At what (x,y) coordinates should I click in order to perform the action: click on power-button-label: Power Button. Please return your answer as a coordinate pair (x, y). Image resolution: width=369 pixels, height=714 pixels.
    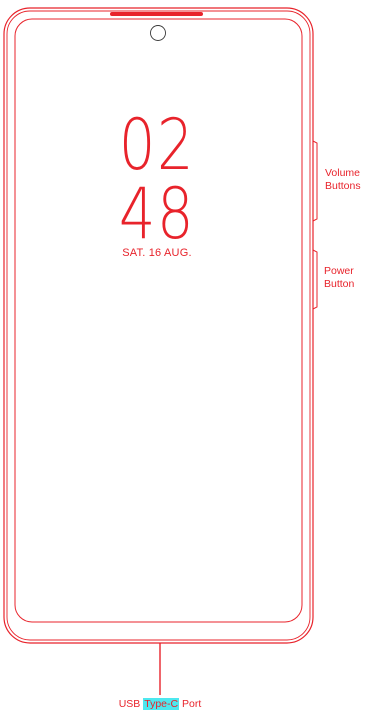
    Looking at the image, I should click on (346, 278).